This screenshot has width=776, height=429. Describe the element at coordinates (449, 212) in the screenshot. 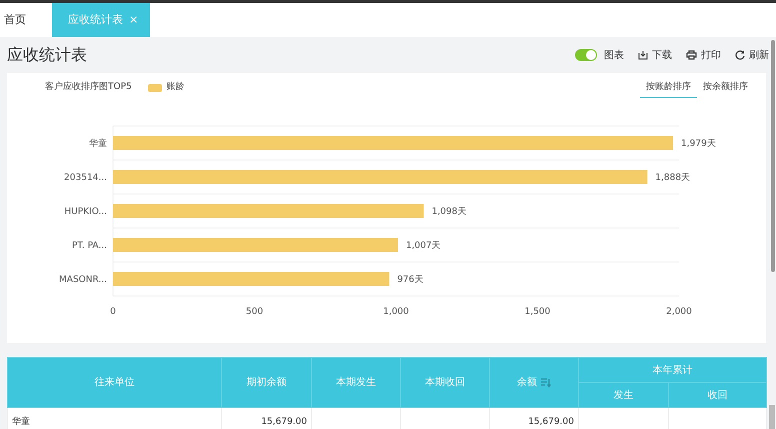

I see `value-label: 1,098天` at that location.